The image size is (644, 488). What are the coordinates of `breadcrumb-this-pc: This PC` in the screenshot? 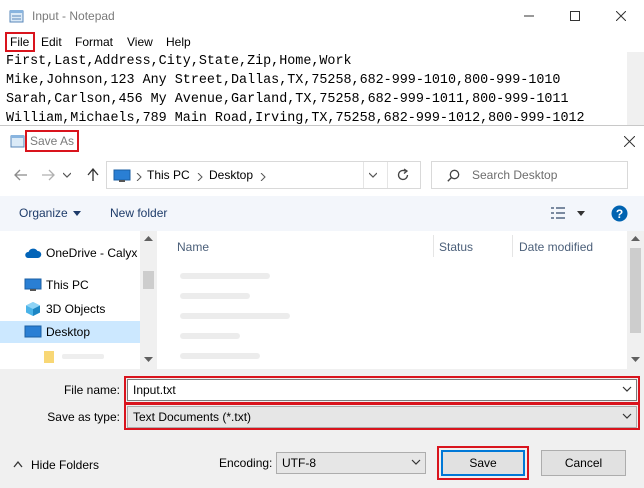 It's located at (168, 175).